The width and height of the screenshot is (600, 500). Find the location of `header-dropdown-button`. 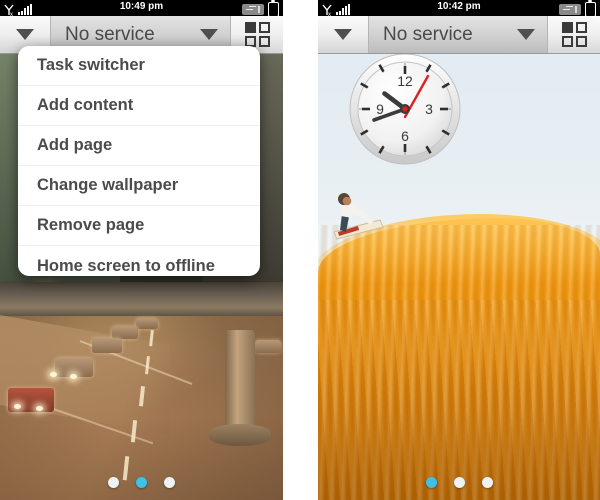

header-dropdown-button is located at coordinates (343, 34).